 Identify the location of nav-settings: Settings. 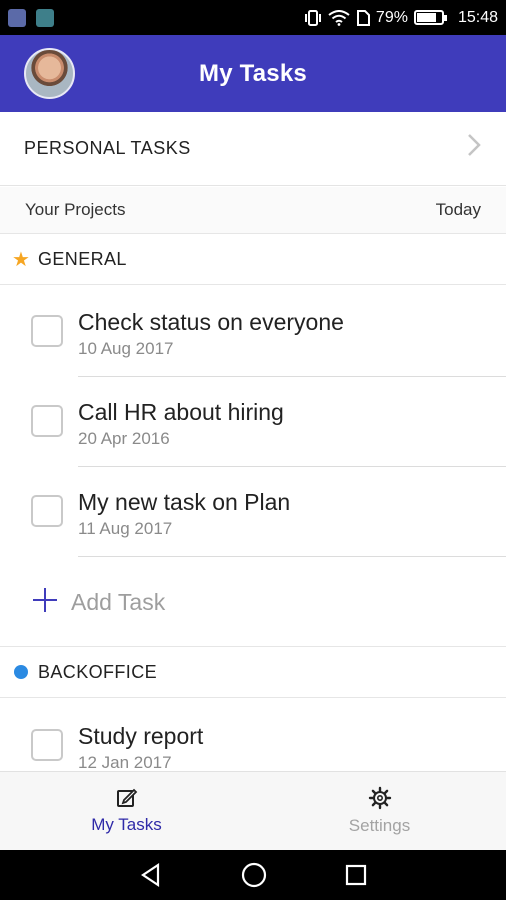
(379, 811).